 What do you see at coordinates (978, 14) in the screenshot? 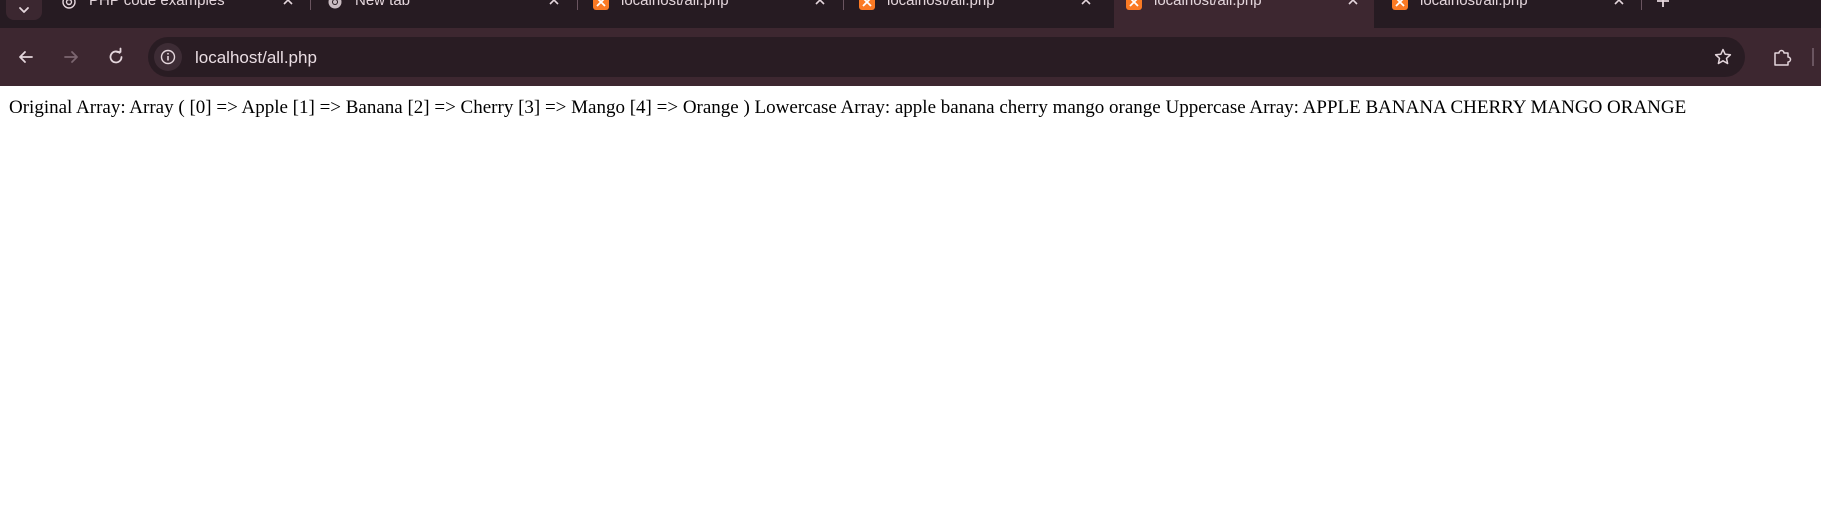
I see `tab-localhost-2: localhost/all.php` at bounding box center [978, 14].